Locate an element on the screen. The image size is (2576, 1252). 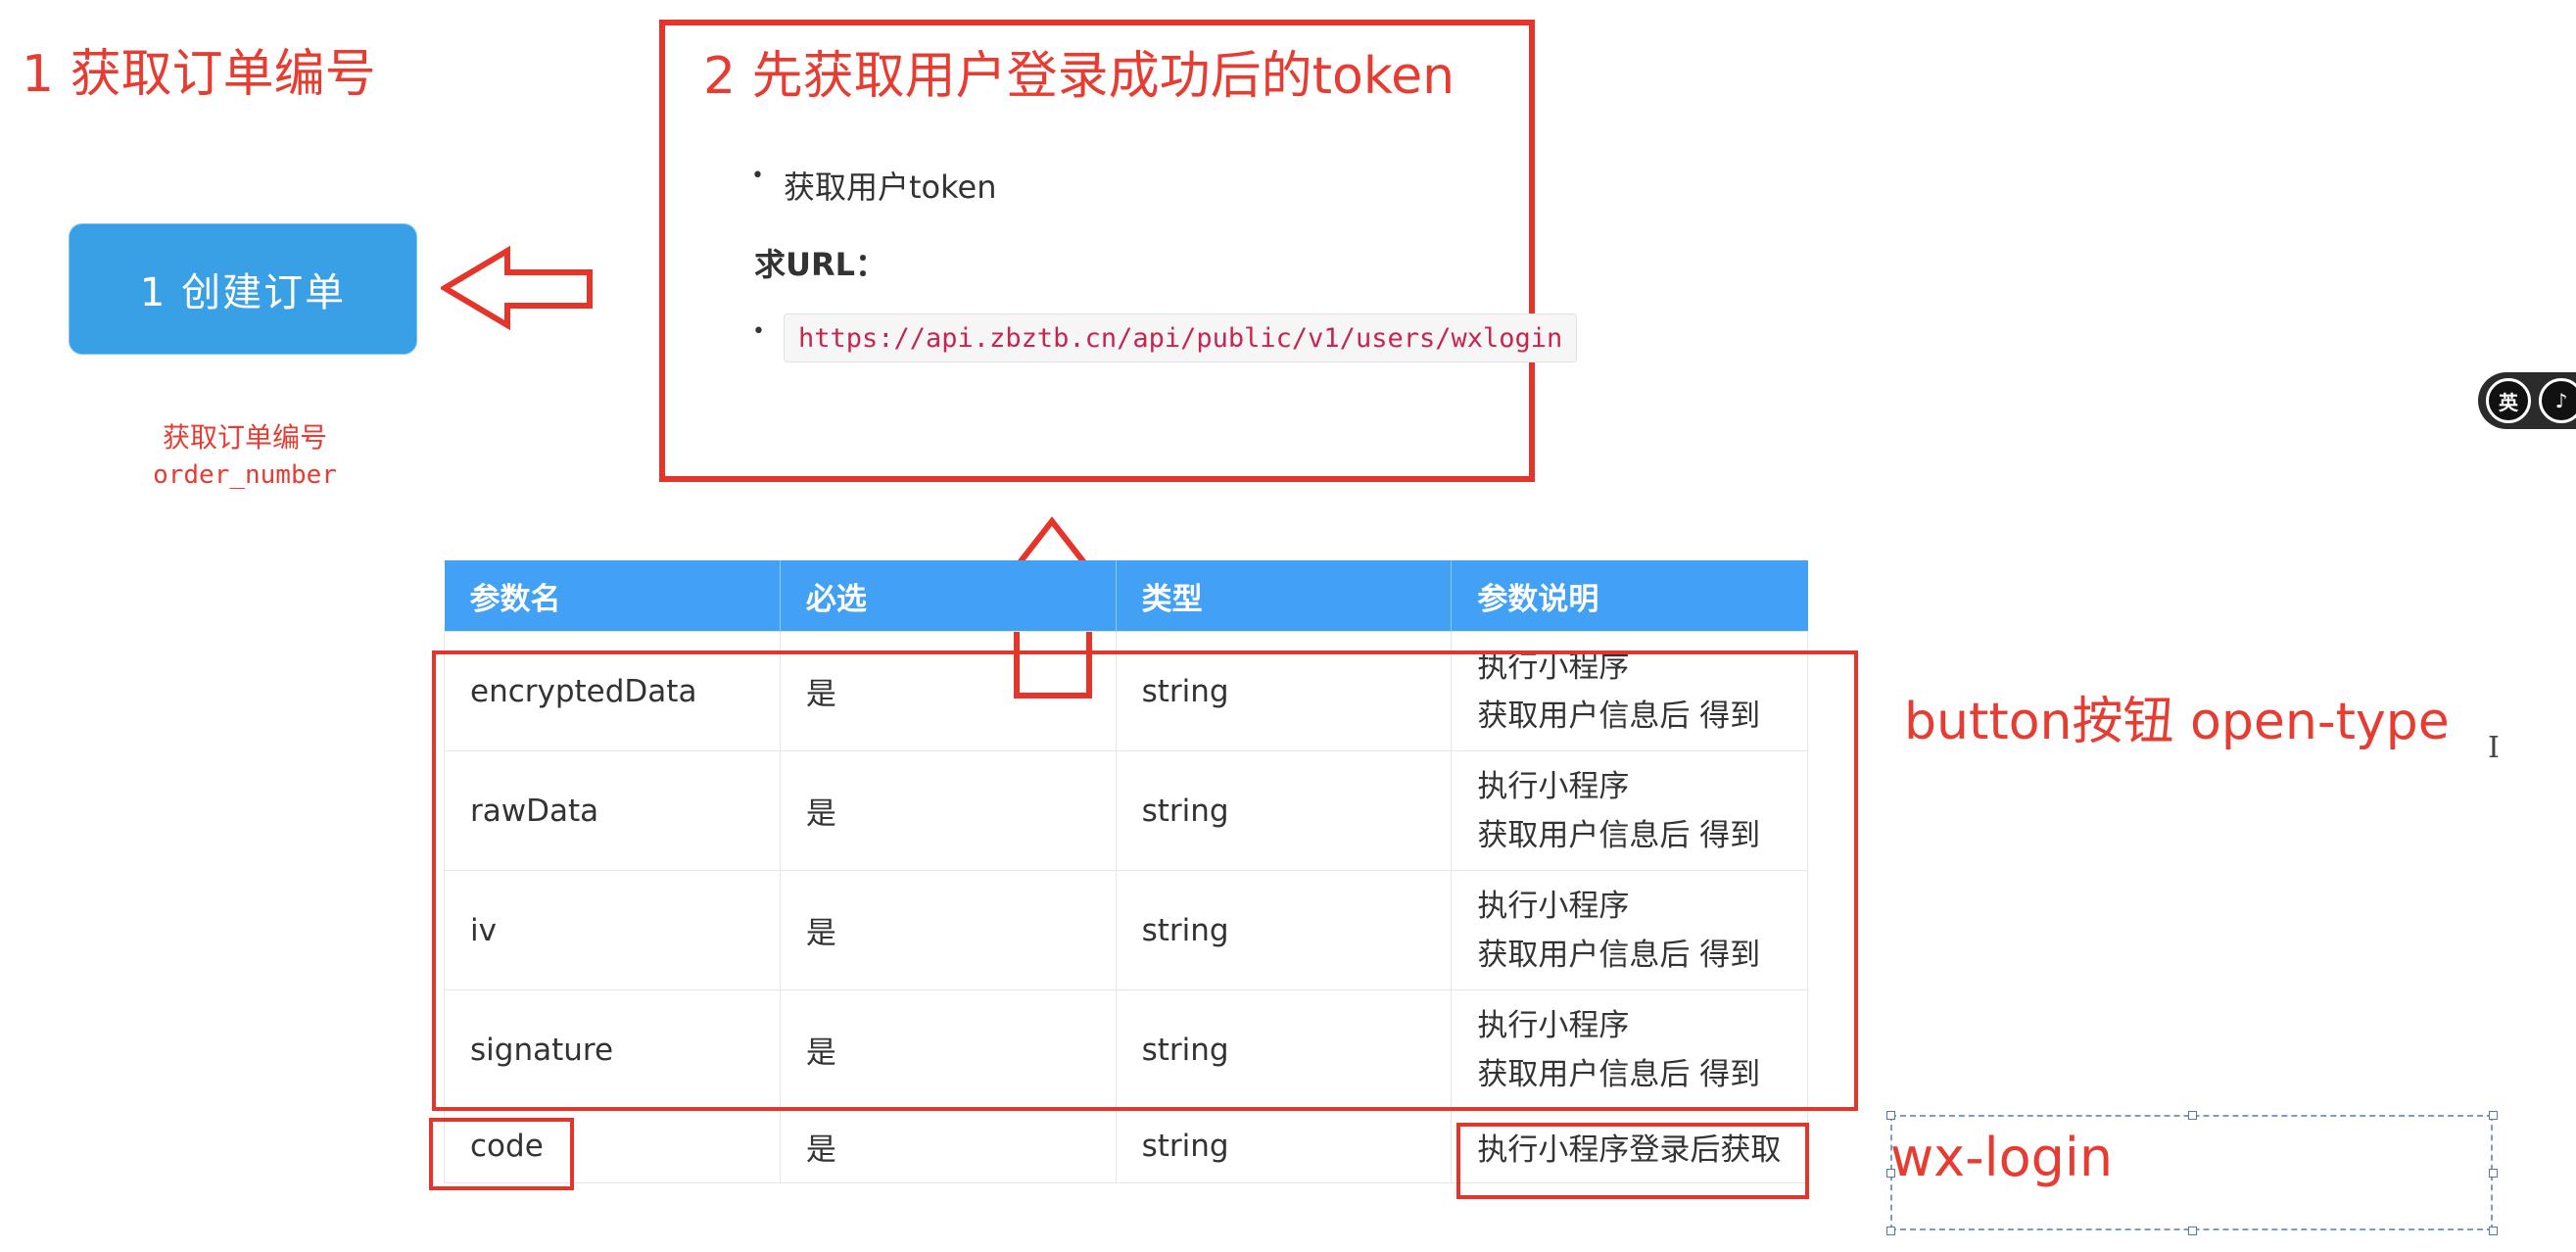
left-arrow-icon is located at coordinates (517, 288).